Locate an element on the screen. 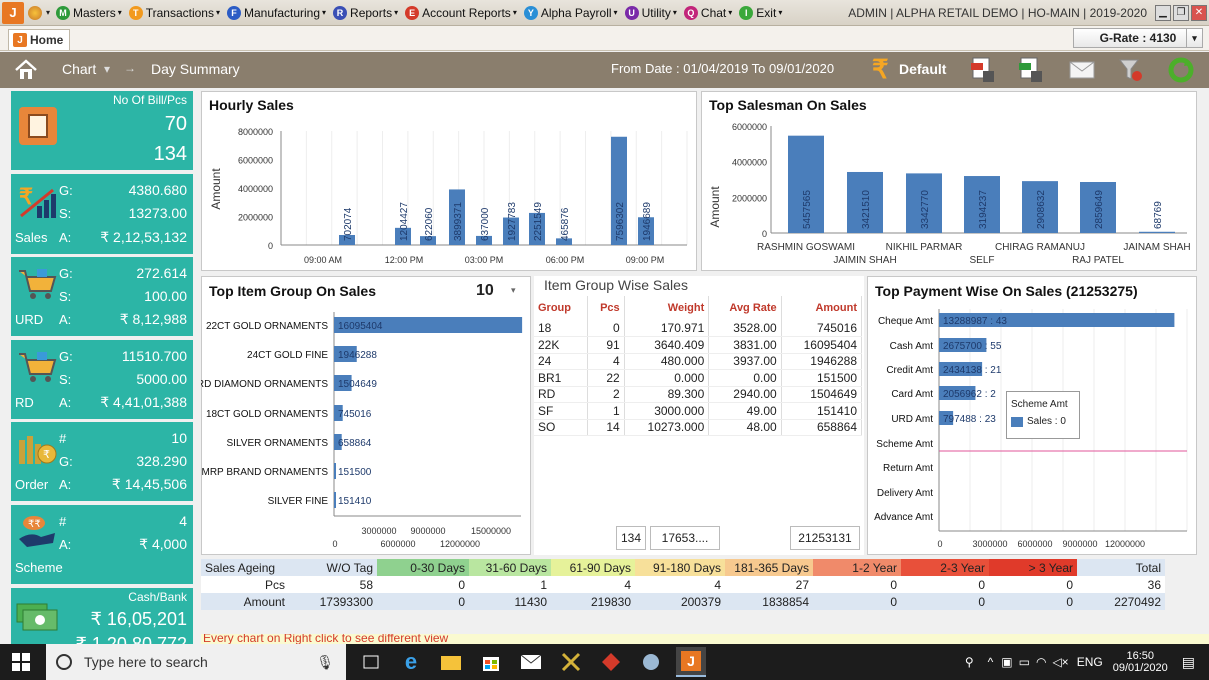 This screenshot has height=680, width=1209. pdf-icon is located at coordinates (983, 71).